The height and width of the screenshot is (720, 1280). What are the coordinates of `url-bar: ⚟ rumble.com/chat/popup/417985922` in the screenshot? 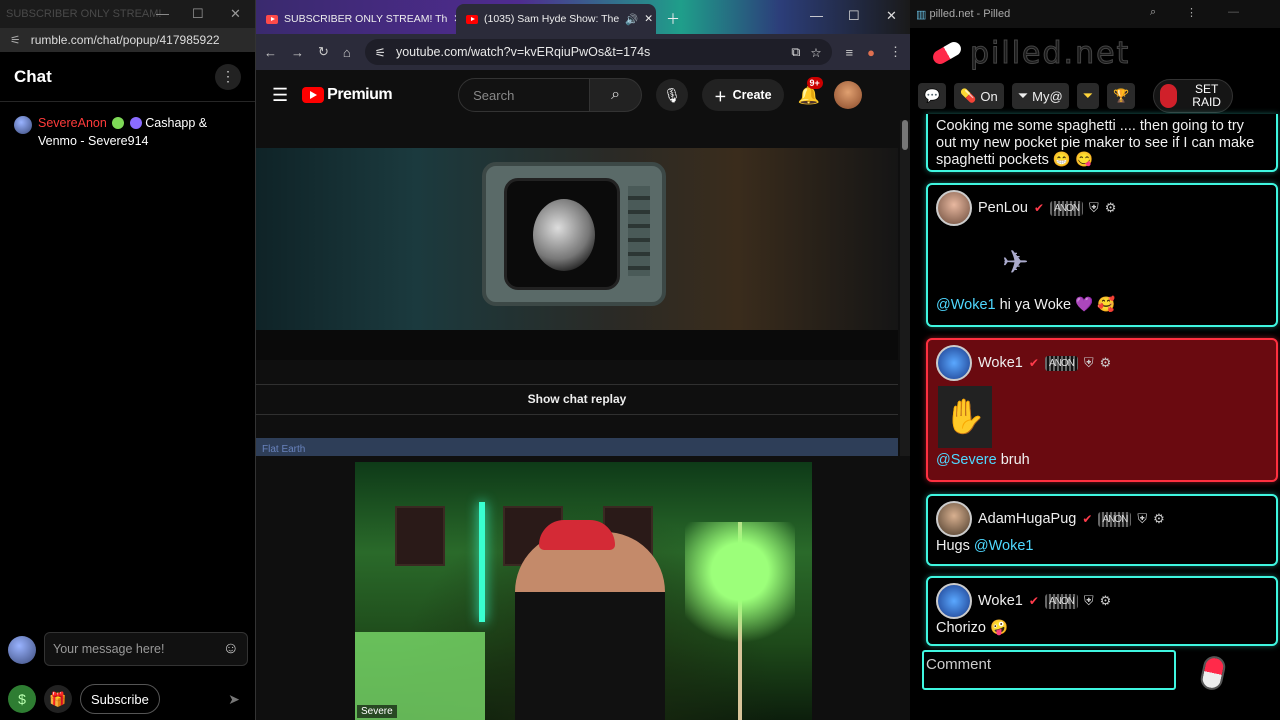 It's located at (127, 40).